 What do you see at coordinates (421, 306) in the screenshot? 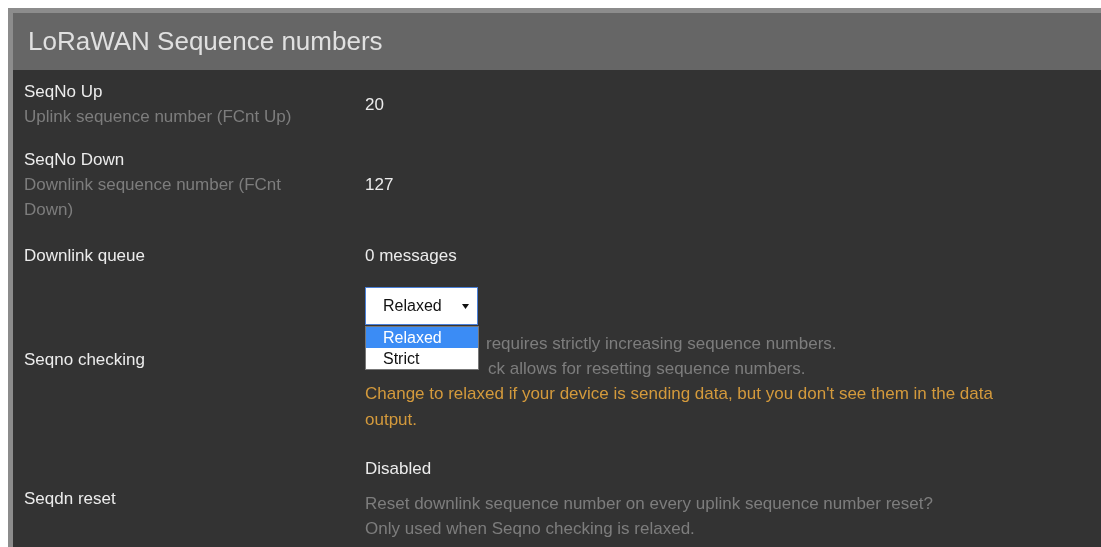
I see `seqno-checking-dropdown: Relaxed` at bounding box center [421, 306].